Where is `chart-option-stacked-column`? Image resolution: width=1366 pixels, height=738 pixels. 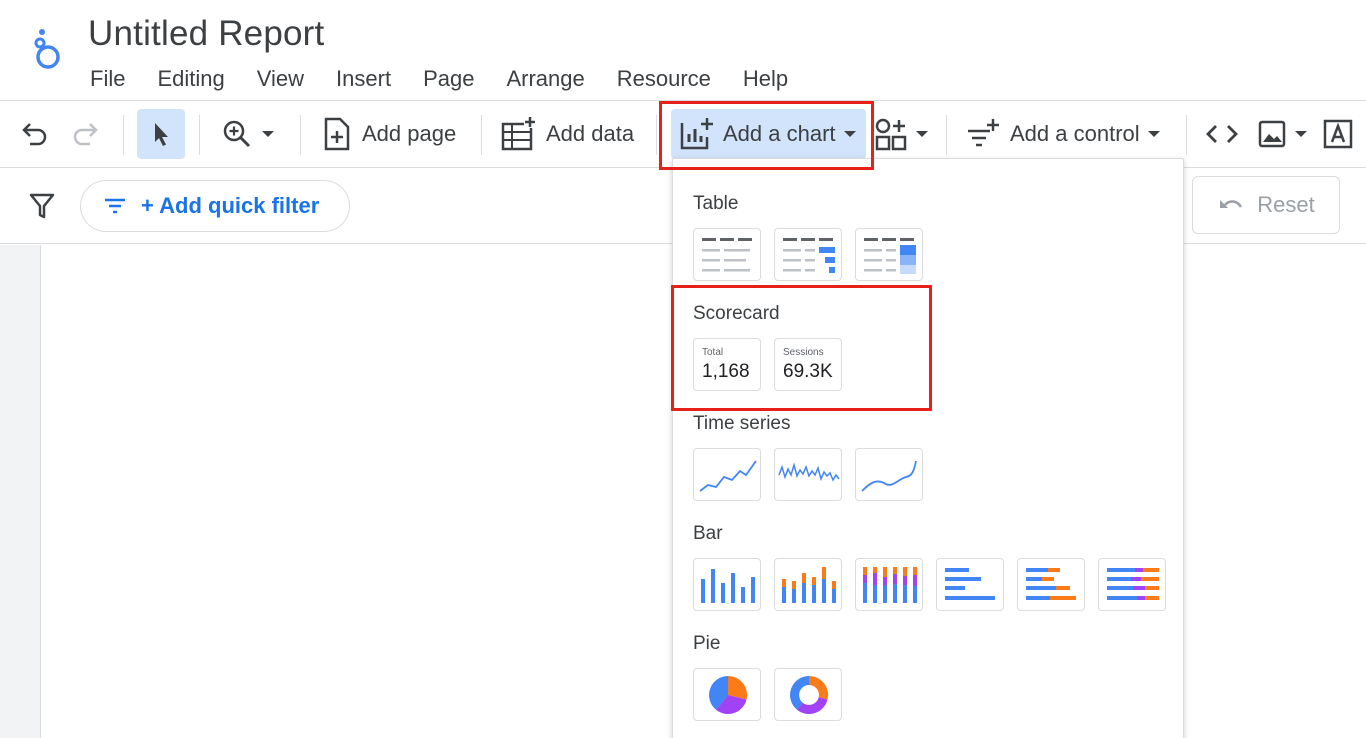
chart-option-stacked-column is located at coordinates (808, 584).